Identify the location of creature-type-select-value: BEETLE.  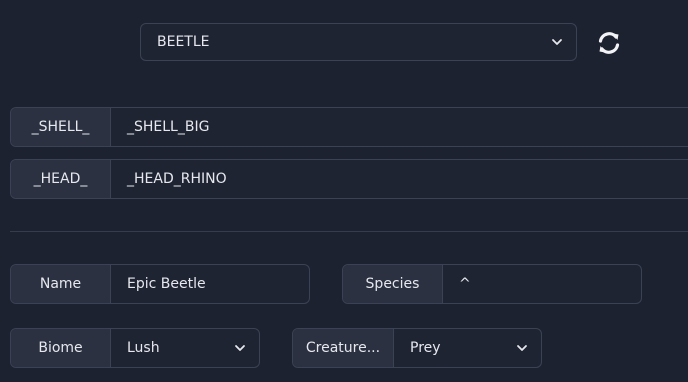
(183, 42).